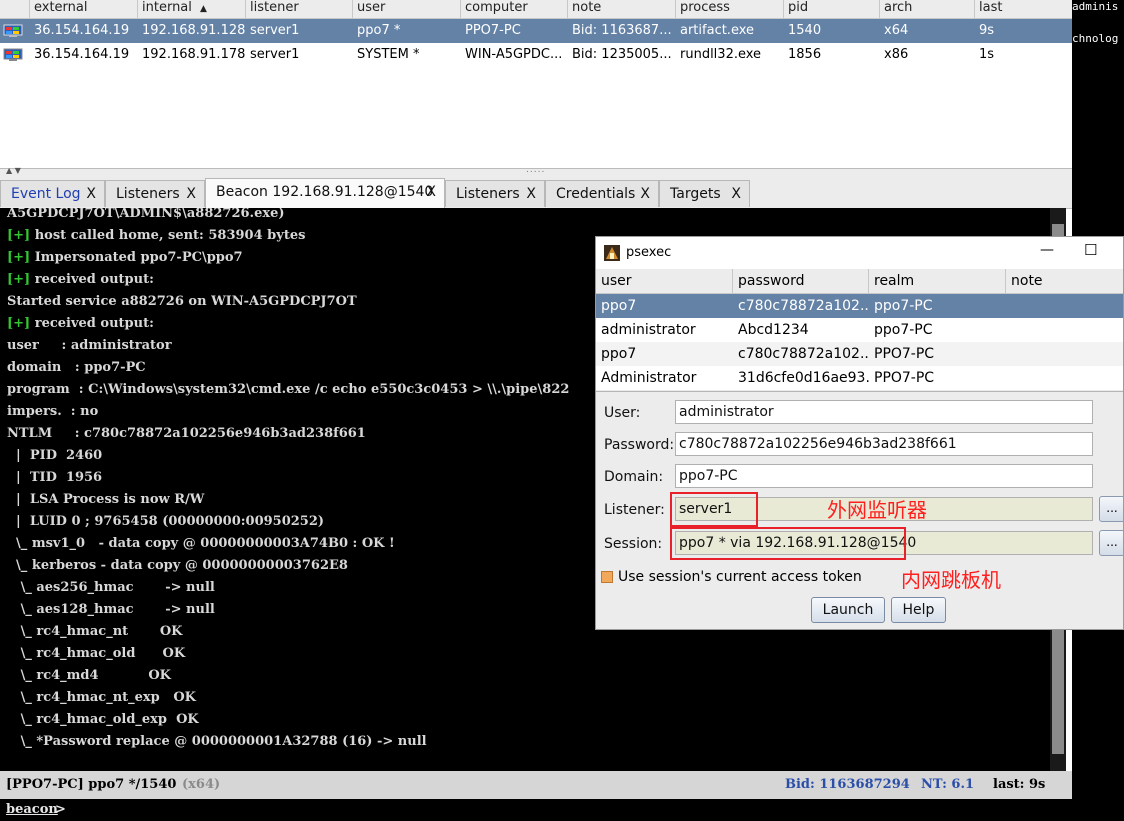 The height and width of the screenshot is (821, 1124). I want to click on console-line-text: host called home, sent: 583904 bytes, so click(168, 235).